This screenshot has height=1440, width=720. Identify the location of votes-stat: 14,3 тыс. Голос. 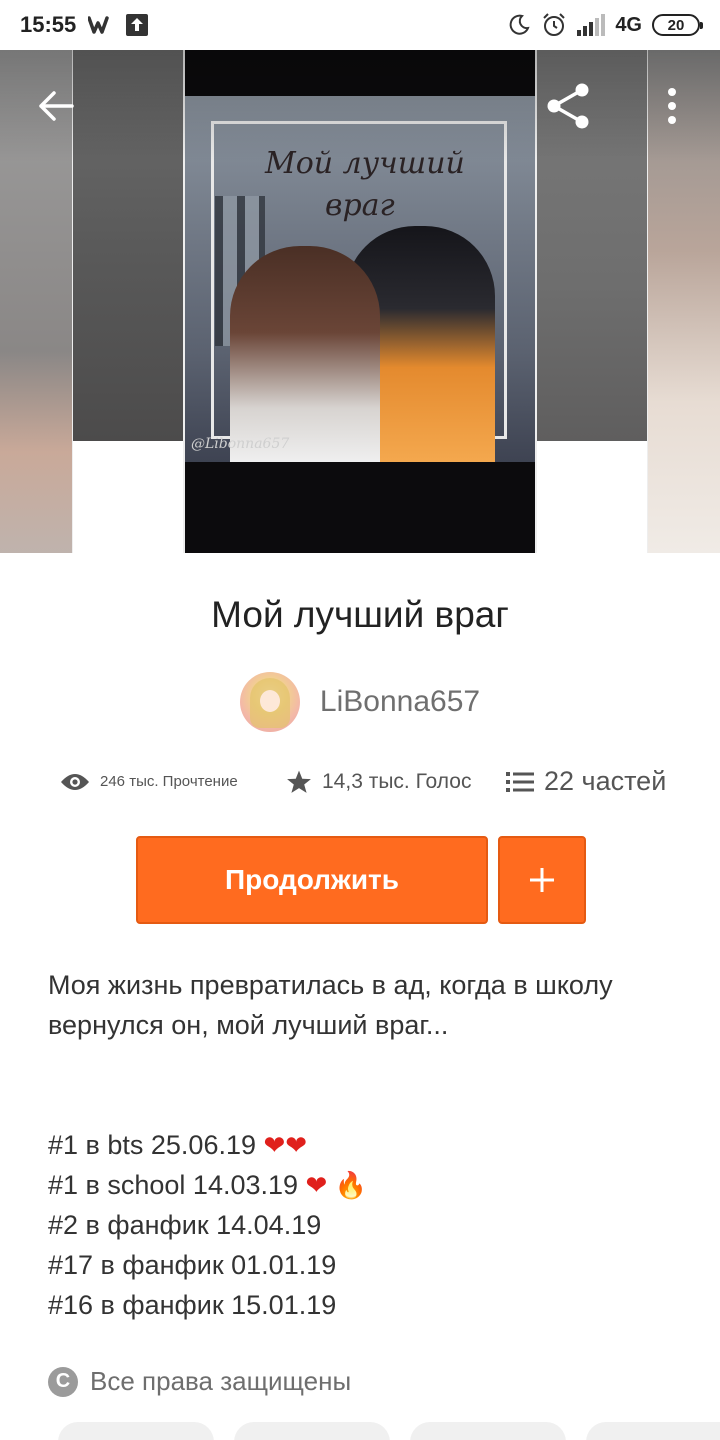
(381, 782).